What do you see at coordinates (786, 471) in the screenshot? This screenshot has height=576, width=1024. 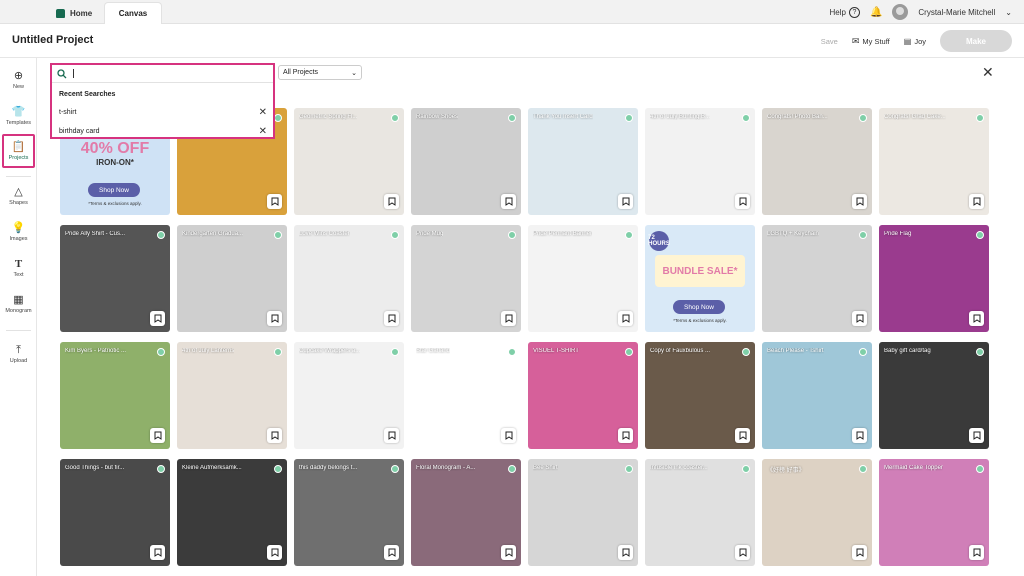 I see `project-title: 《好榜 好事》` at bounding box center [786, 471].